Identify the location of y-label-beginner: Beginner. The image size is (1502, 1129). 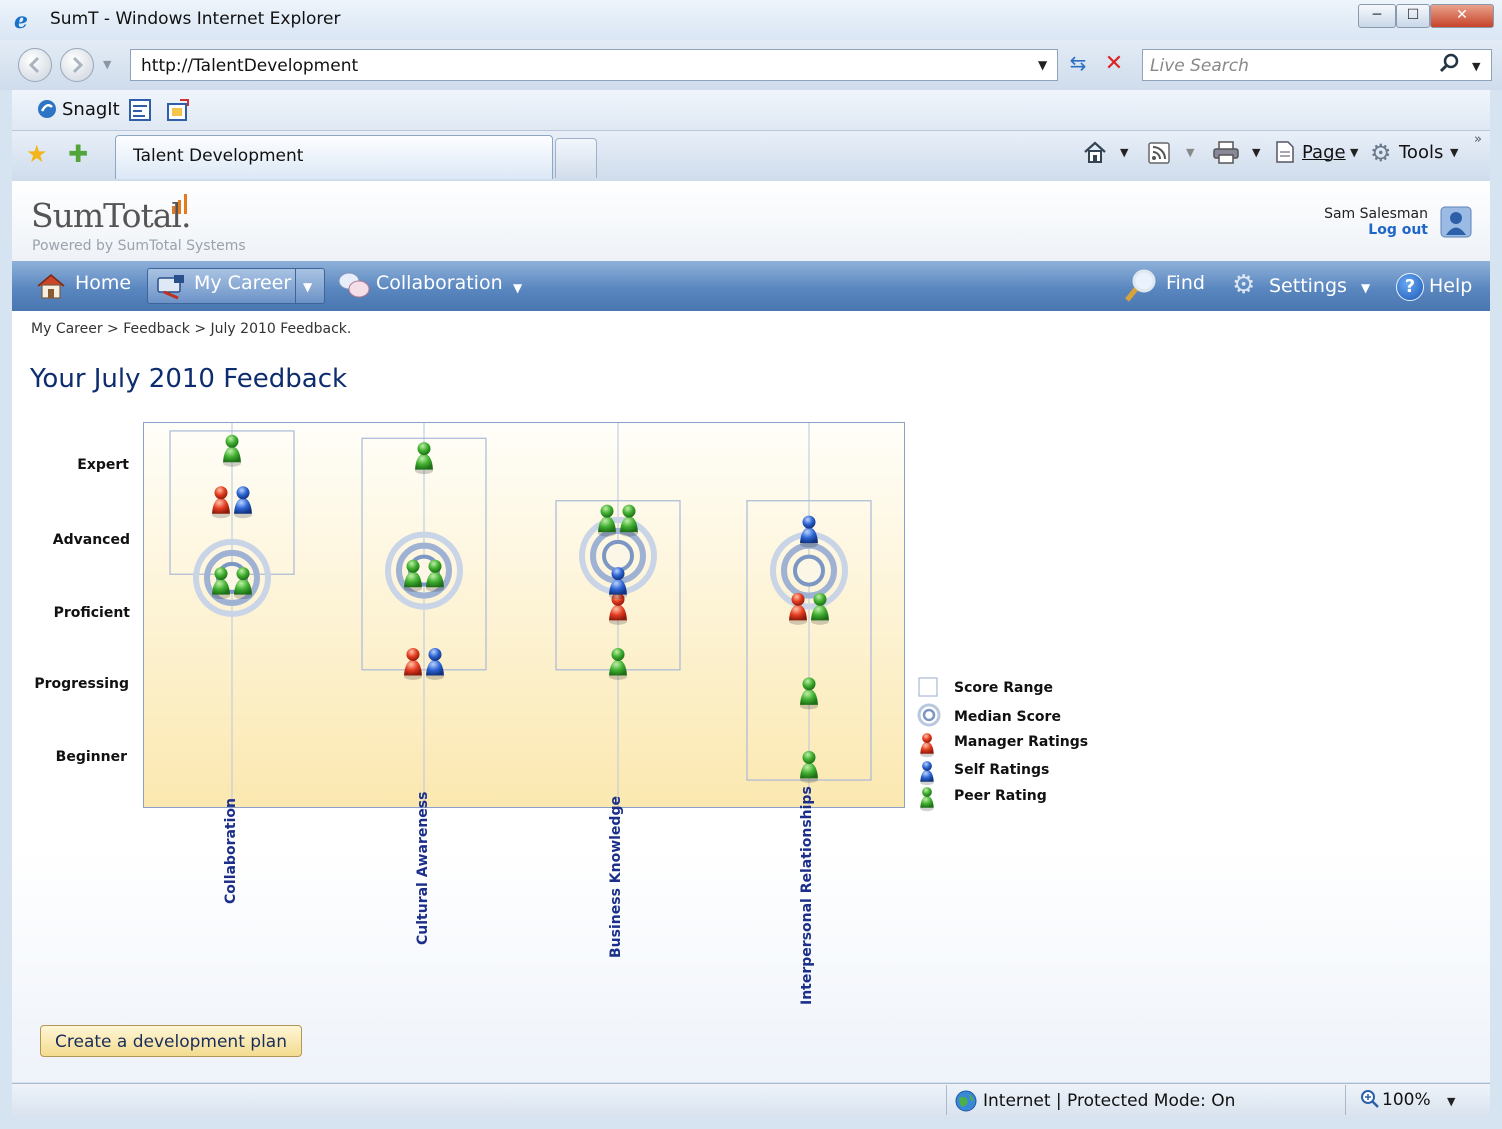
(91, 757).